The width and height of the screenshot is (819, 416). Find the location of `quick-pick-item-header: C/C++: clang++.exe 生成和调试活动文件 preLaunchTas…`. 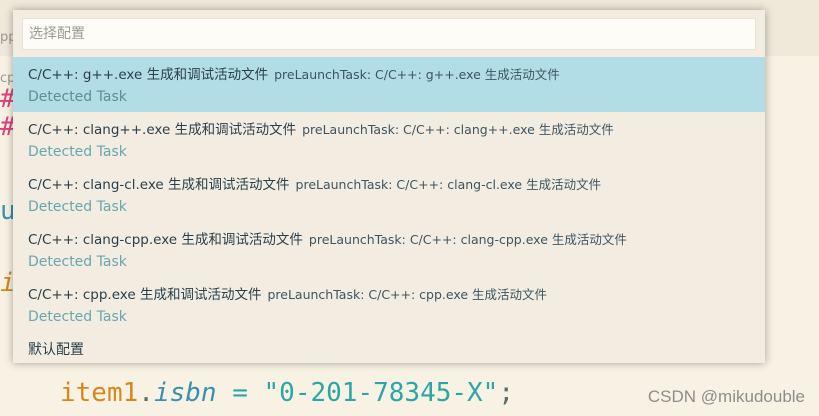

quick-pick-item-header: C/C++: clang++.exe 生成和调试活动文件 preLaunchTas… is located at coordinates (321, 128).